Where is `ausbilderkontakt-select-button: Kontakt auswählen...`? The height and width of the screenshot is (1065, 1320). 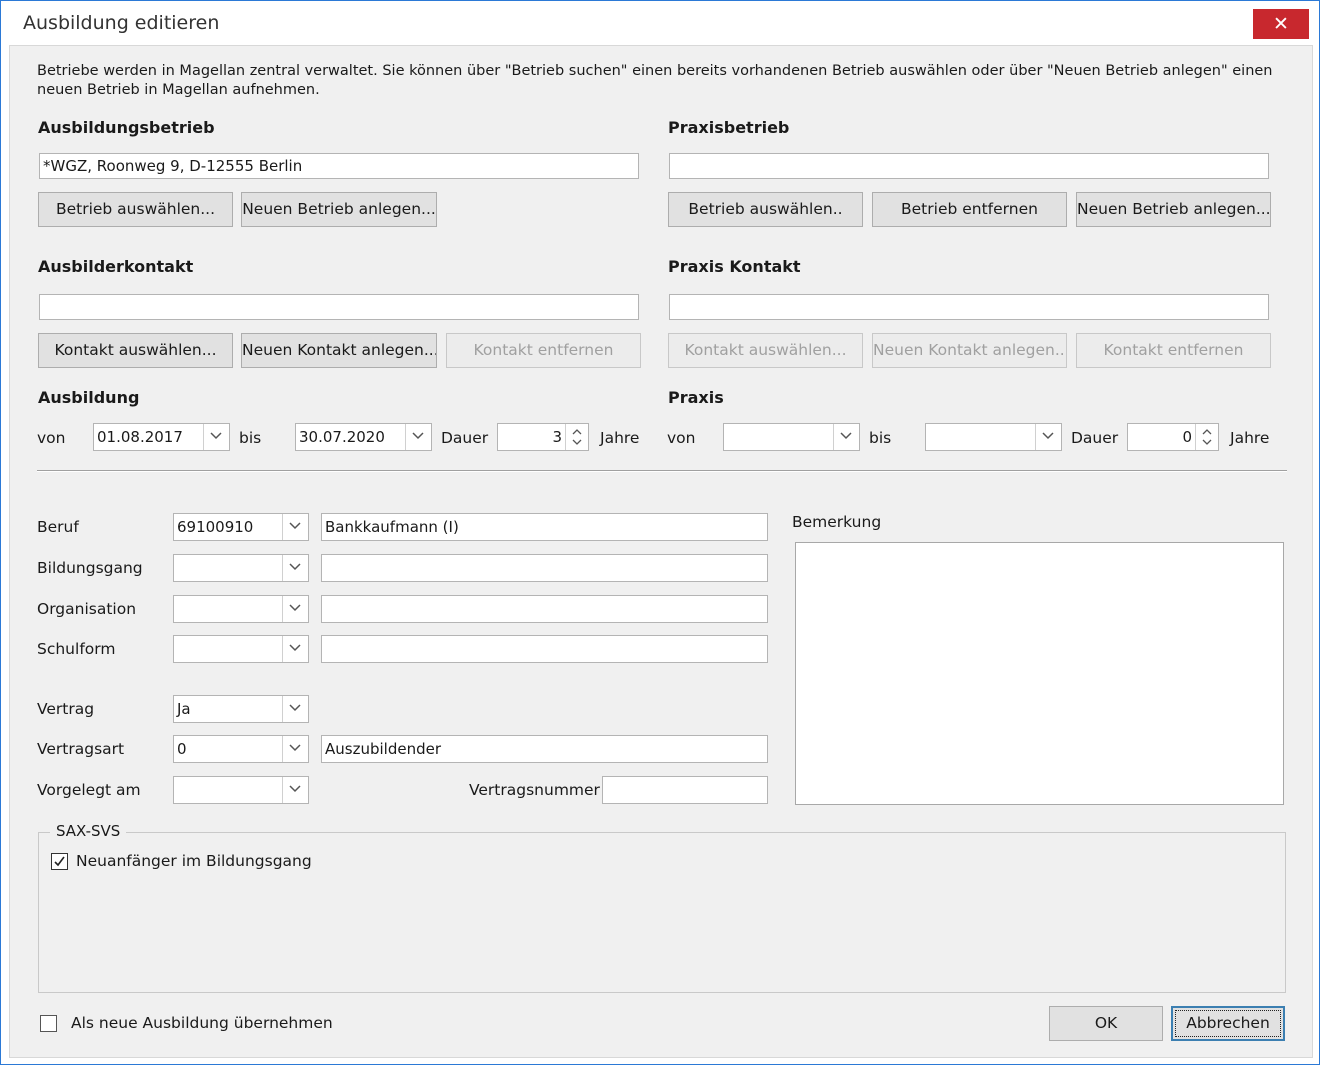 ausbilderkontakt-select-button: Kontakt auswählen... is located at coordinates (135, 350).